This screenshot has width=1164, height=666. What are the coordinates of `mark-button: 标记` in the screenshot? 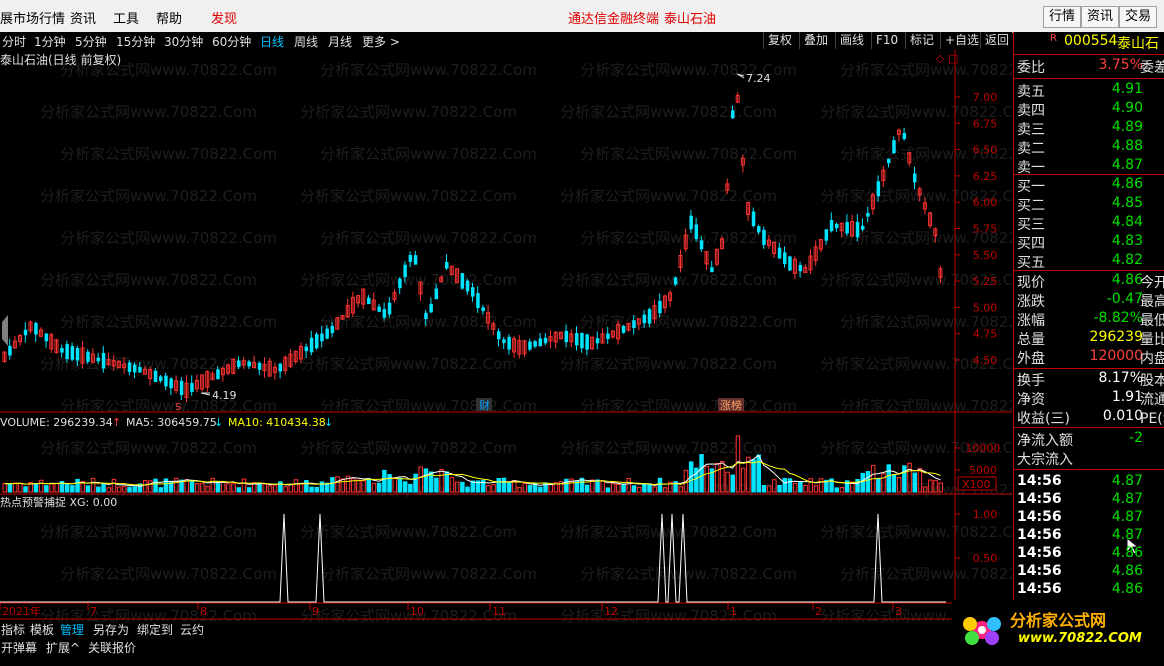 It's located at (921, 40).